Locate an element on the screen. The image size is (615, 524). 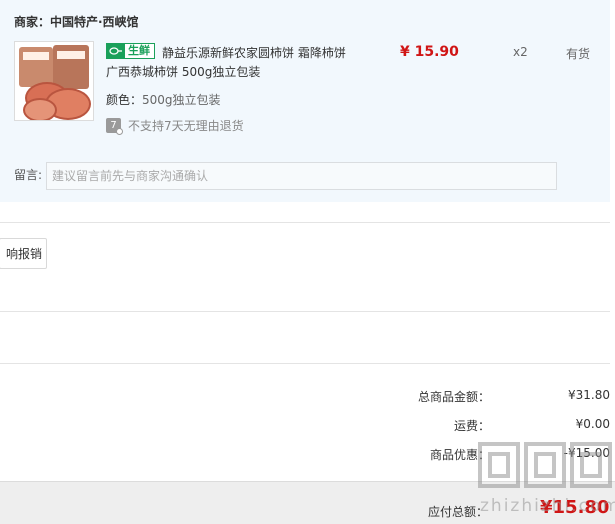
product-title-line2: 广西恭城柿饼 500g独立包装 is located at coordinates (183, 71).